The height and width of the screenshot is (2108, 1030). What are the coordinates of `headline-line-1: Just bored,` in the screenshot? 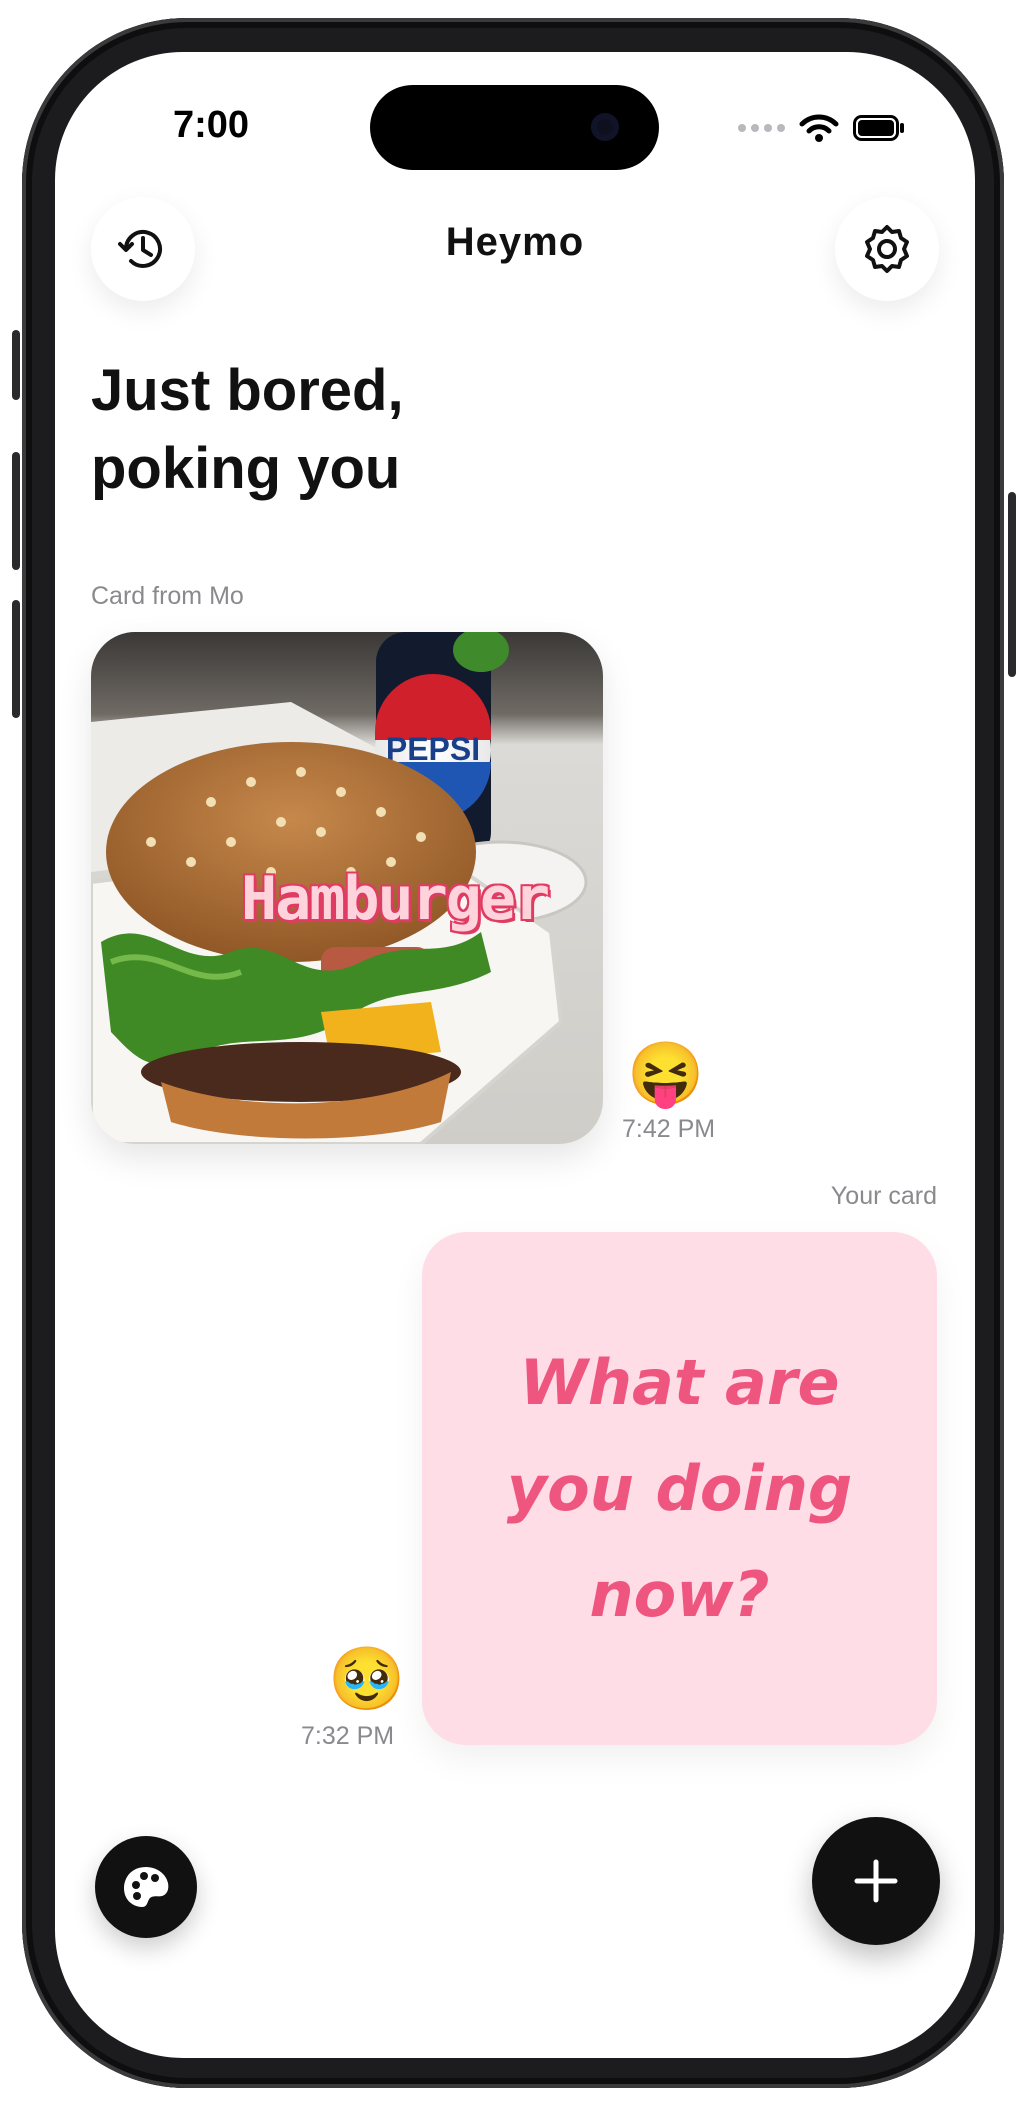 It's located at (247, 390).